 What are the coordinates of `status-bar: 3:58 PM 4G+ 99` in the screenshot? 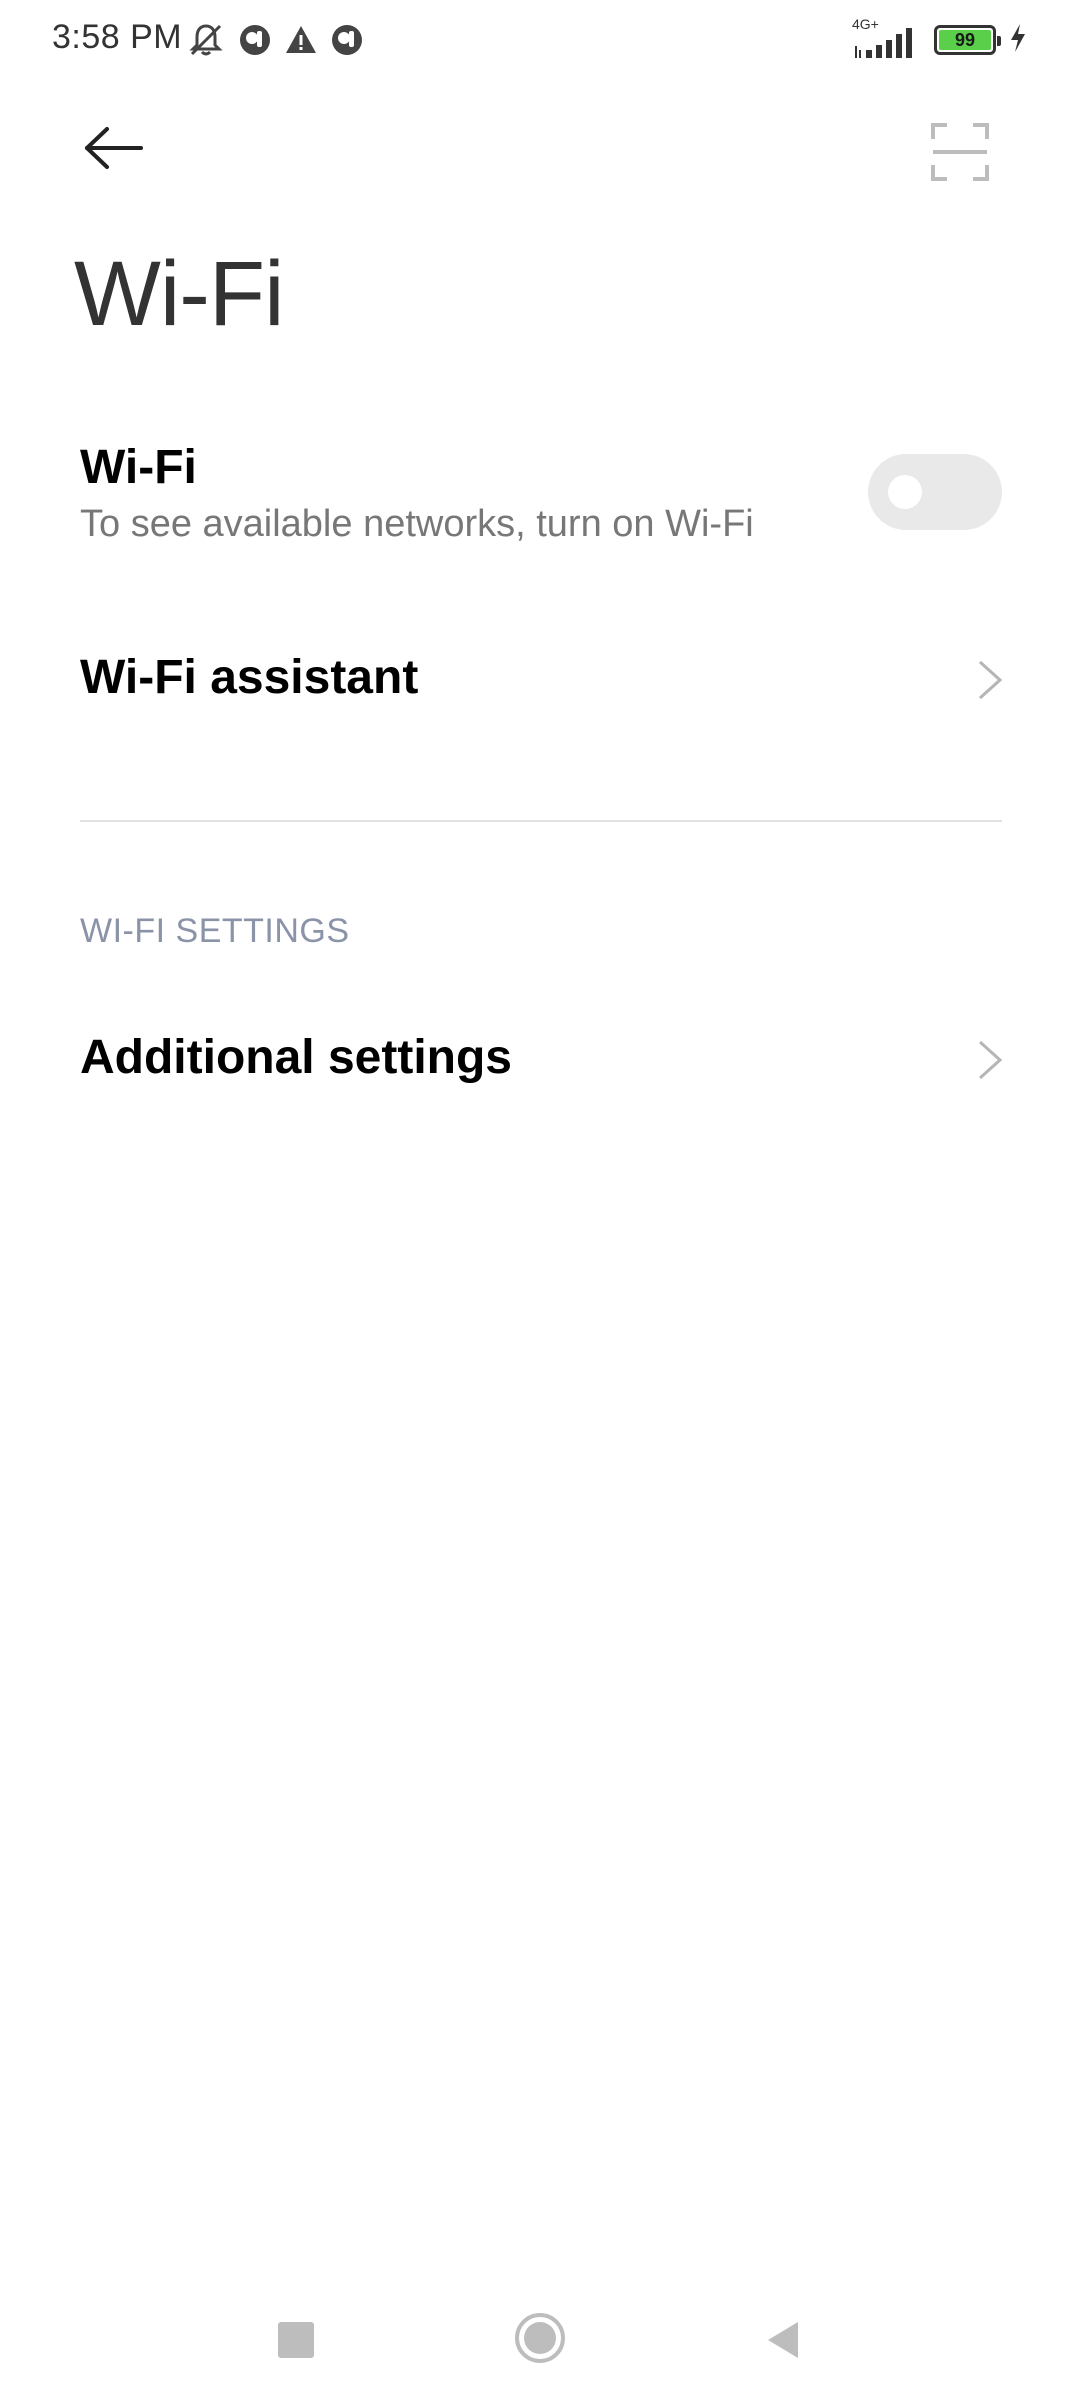 It's located at (540, 42).